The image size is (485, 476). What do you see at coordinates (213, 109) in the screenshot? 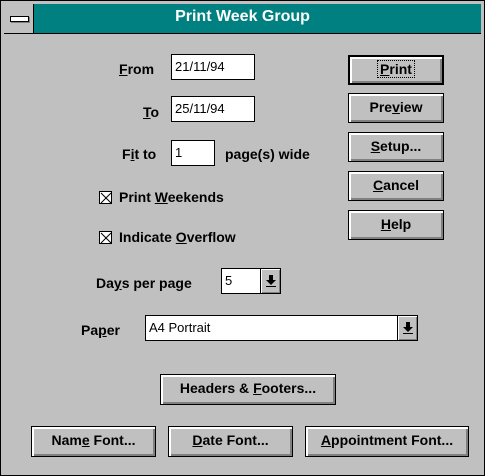
I see `to-date-input: 25/11/94` at bounding box center [213, 109].